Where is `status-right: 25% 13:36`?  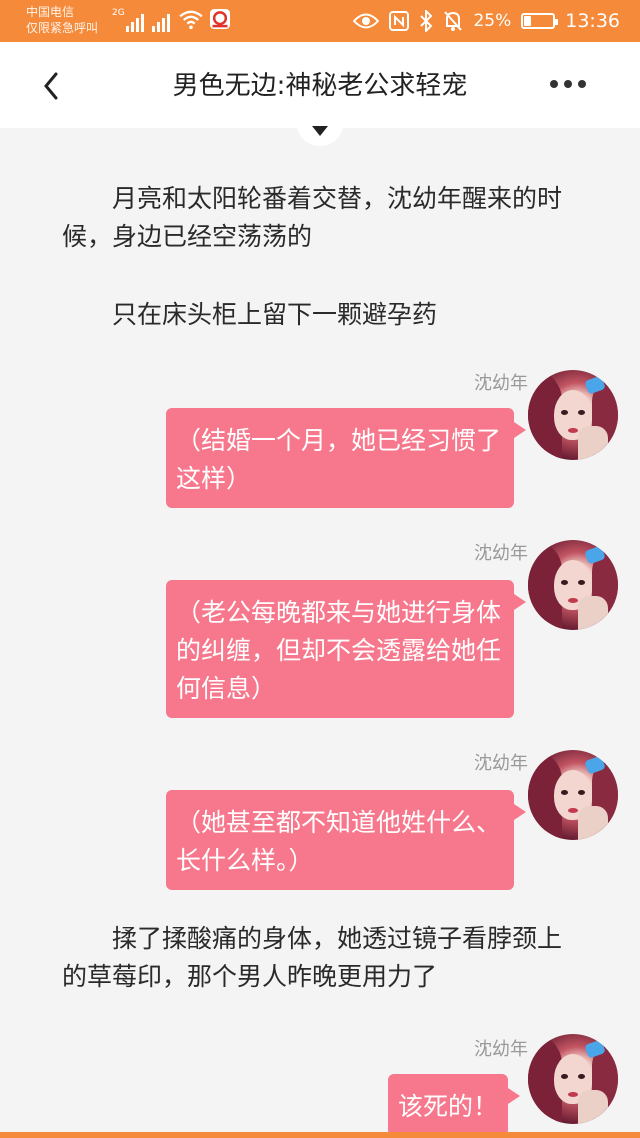
status-right: 25% 13:36 is located at coordinates (486, 21).